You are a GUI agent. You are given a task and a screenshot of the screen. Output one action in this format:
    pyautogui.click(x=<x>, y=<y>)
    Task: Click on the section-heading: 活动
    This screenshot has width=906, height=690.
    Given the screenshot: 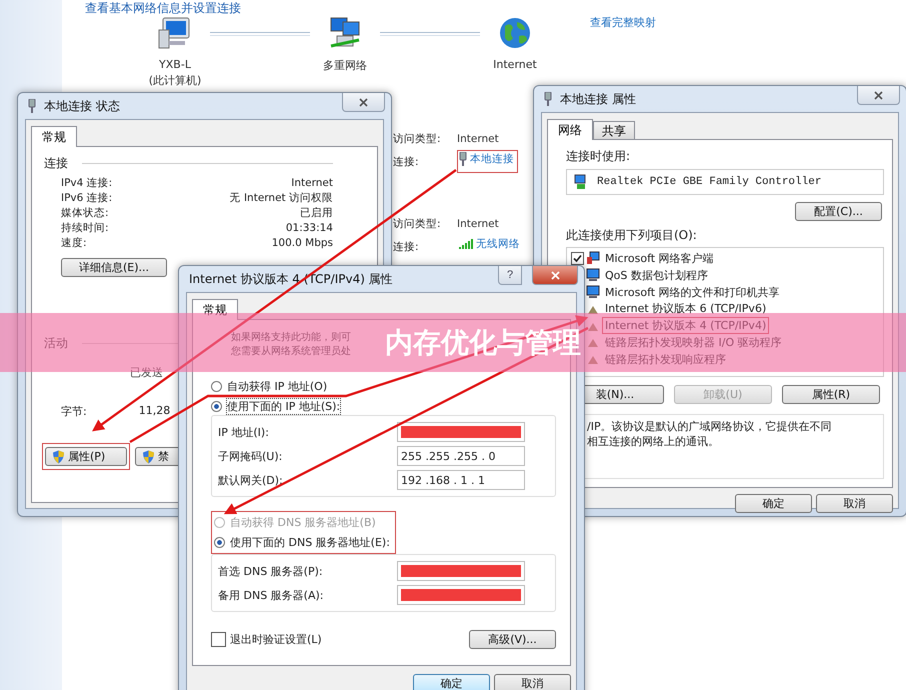 What is the action you would take?
    pyautogui.click(x=56, y=343)
    